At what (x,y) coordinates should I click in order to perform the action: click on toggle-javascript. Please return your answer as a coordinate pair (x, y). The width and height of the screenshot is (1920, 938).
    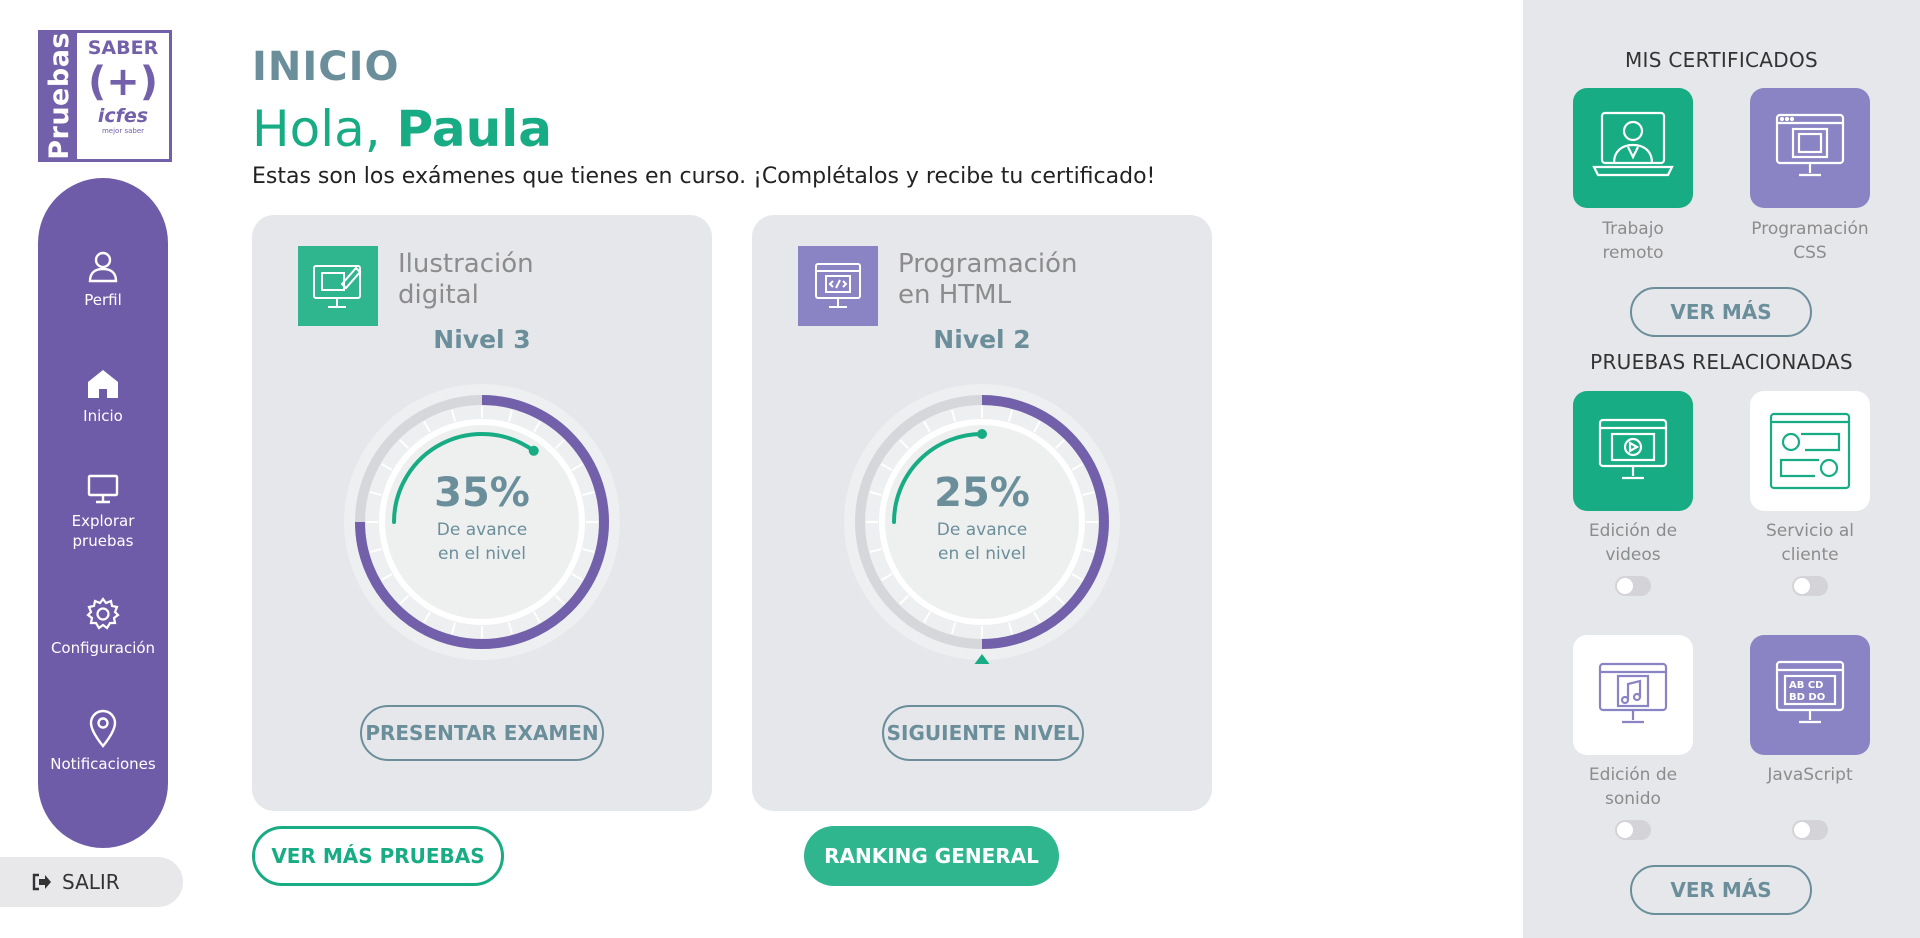
    Looking at the image, I should click on (1810, 830).